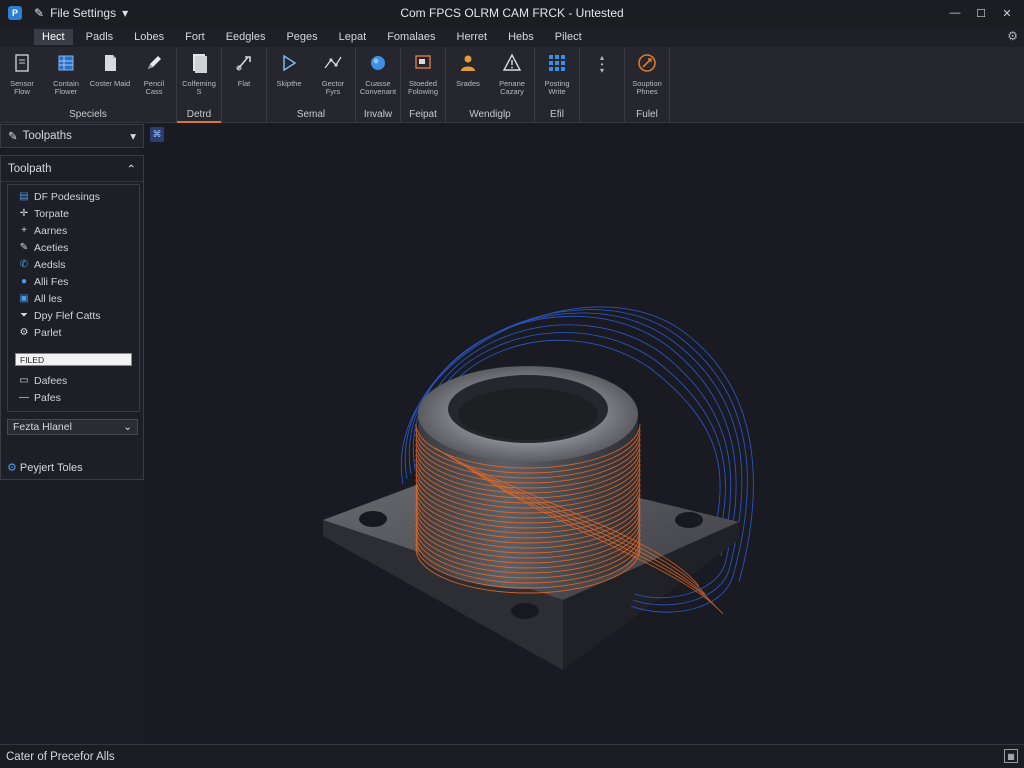  Describe the element at coordinates (557, 115) in the screenshot. I see `ribbon-group-label: Efil` at that location.